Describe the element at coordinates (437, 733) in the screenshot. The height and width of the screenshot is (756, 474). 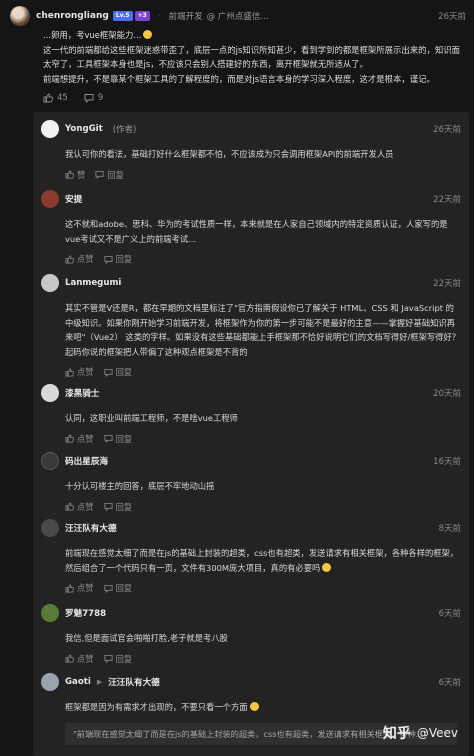
I see `watermark-handle: @Veev` at that location.